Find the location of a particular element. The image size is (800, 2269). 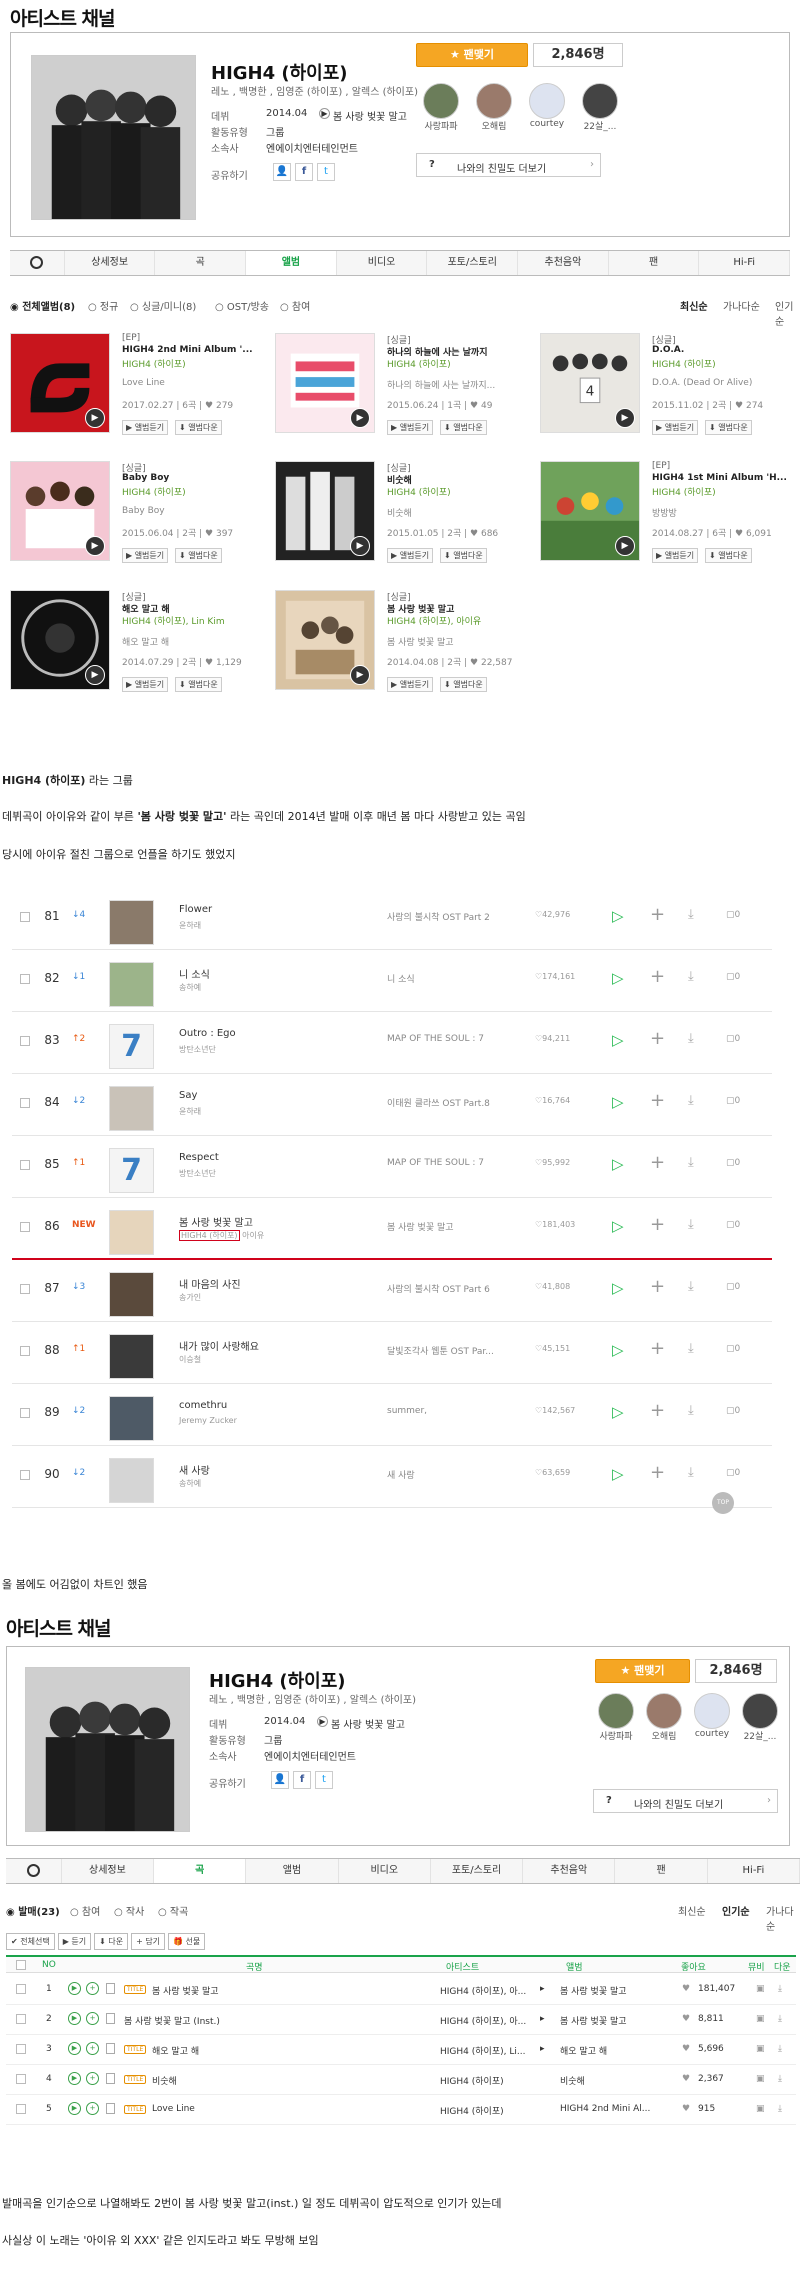

song-title: 봄 사랑 벚꽃 말고 is located at coordinates (216, 1221).